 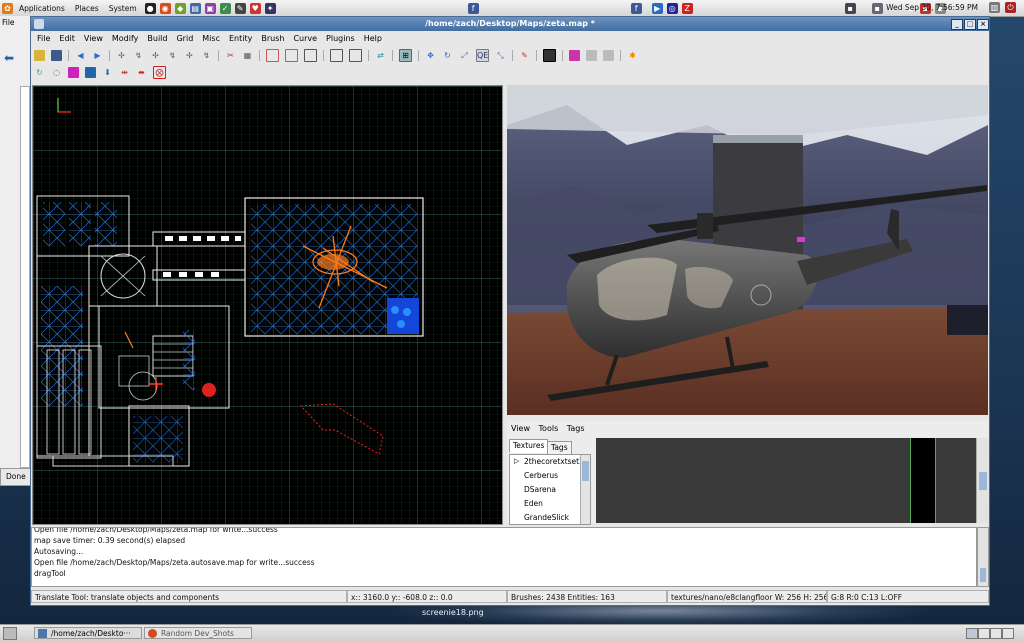 I want to click on places-menu: Places, so click(x=87, y=8).